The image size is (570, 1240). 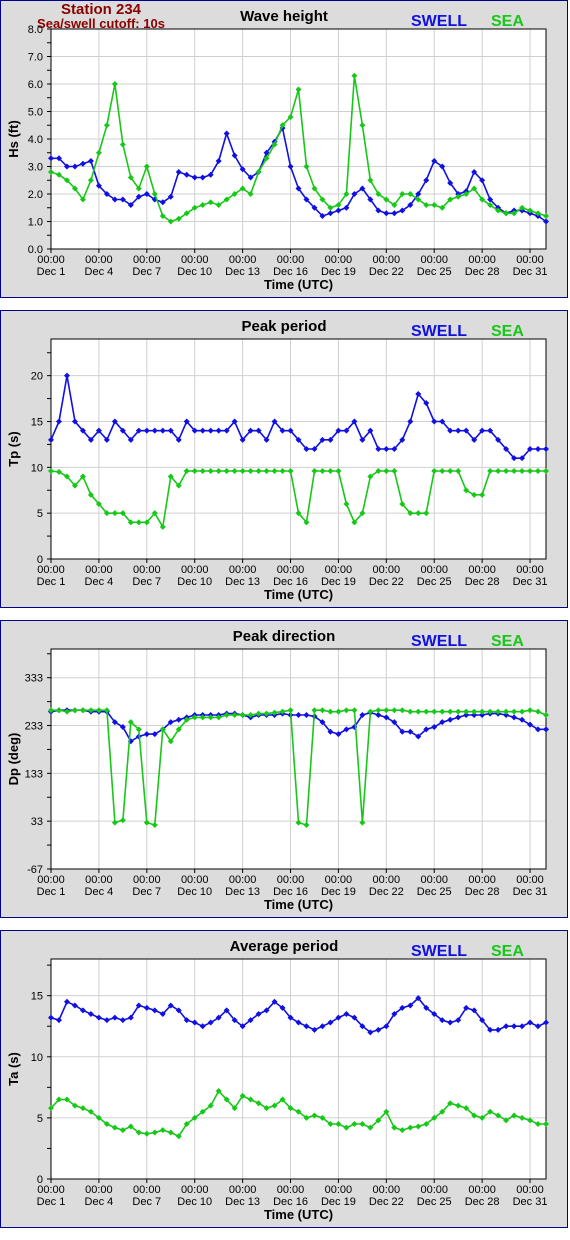 What do you see at coordinates (283, 326) in the screenshot?
I see `chart-title: Peak period` at bounding box center [283, 326].